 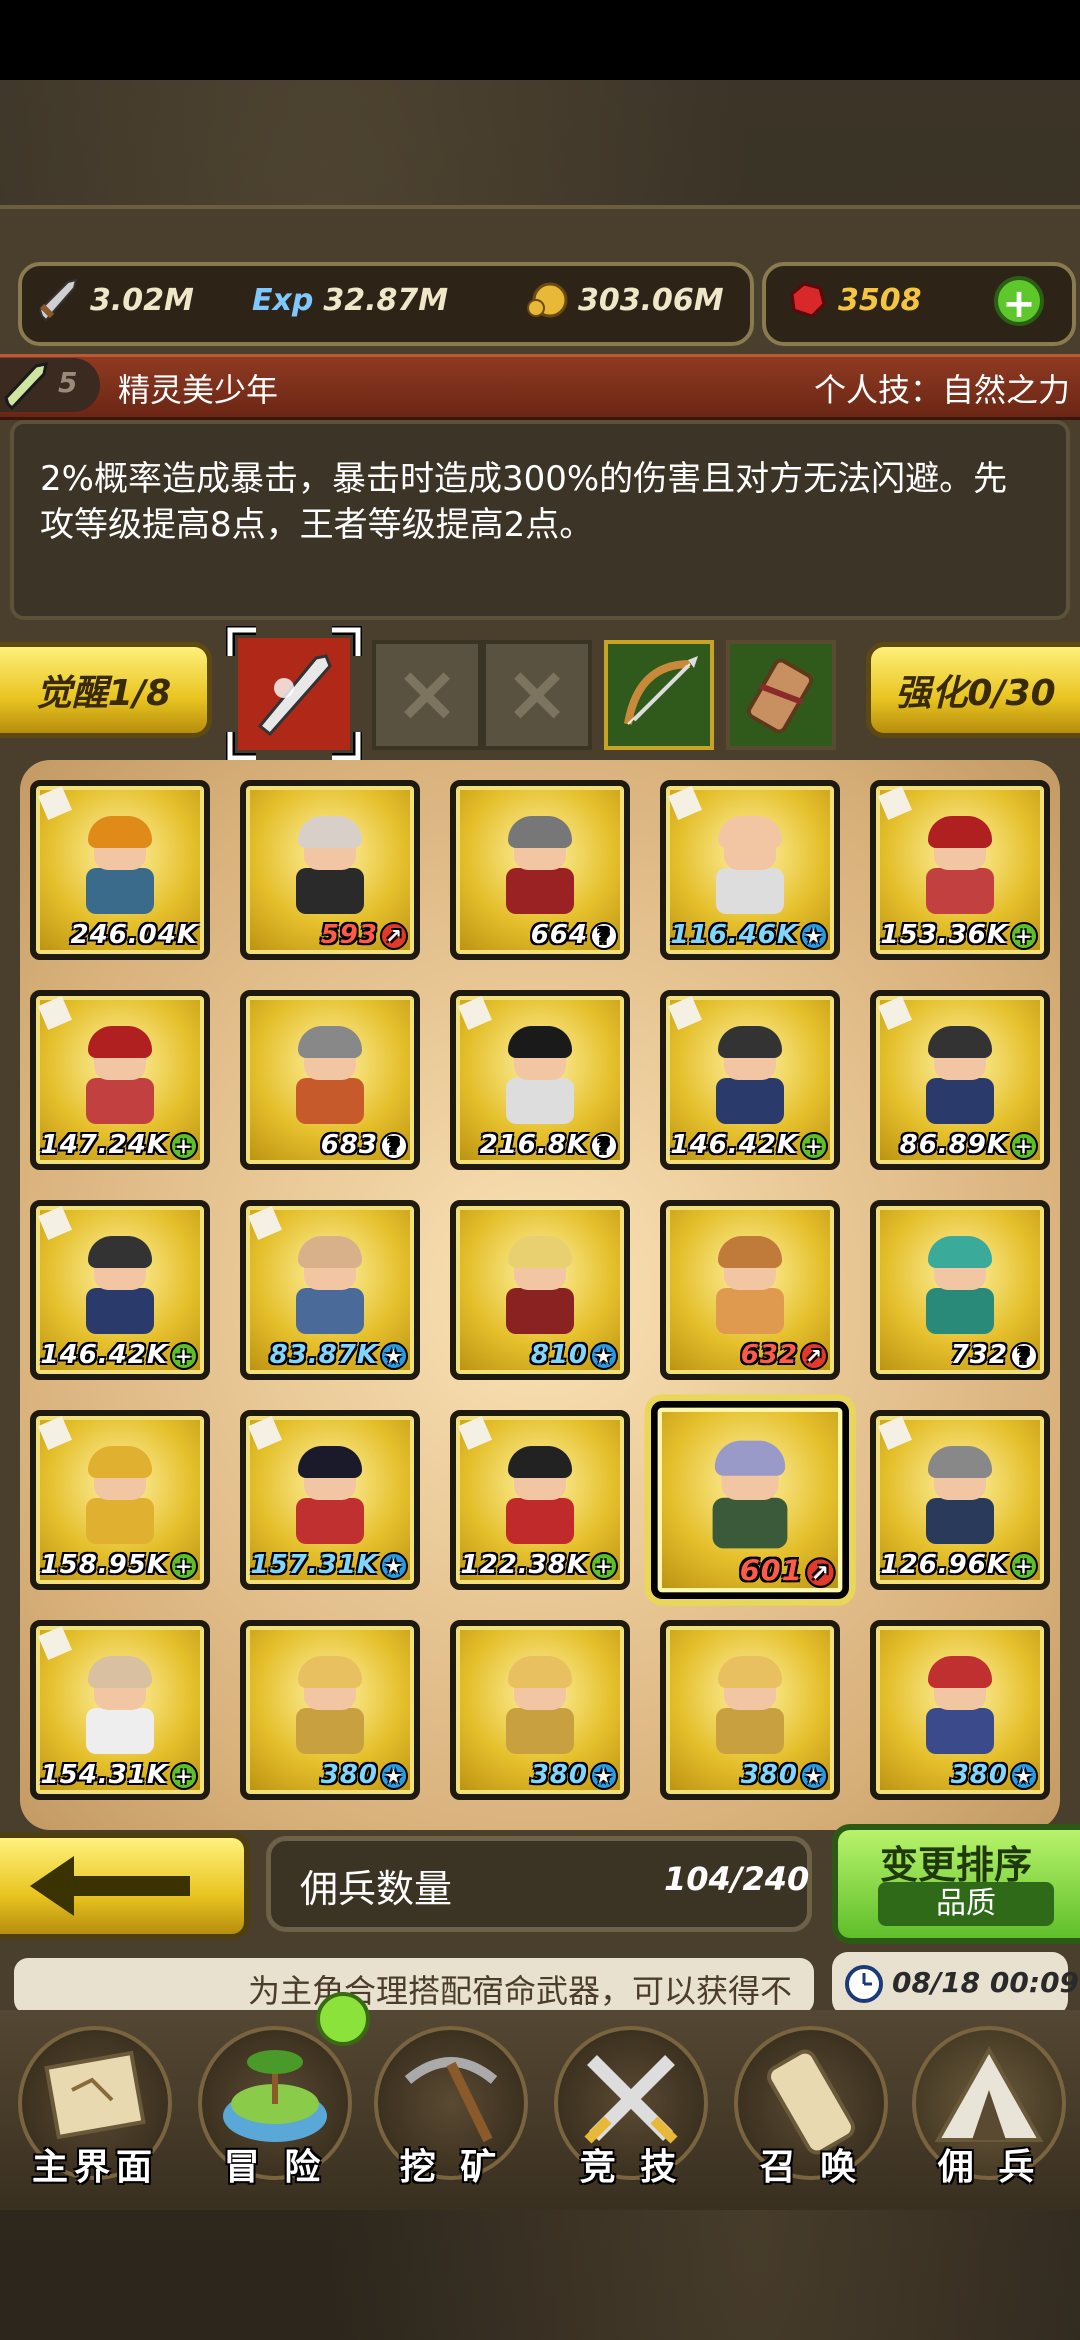 I want to click on exp-value: 32.87M, so click(x=386, y=300).